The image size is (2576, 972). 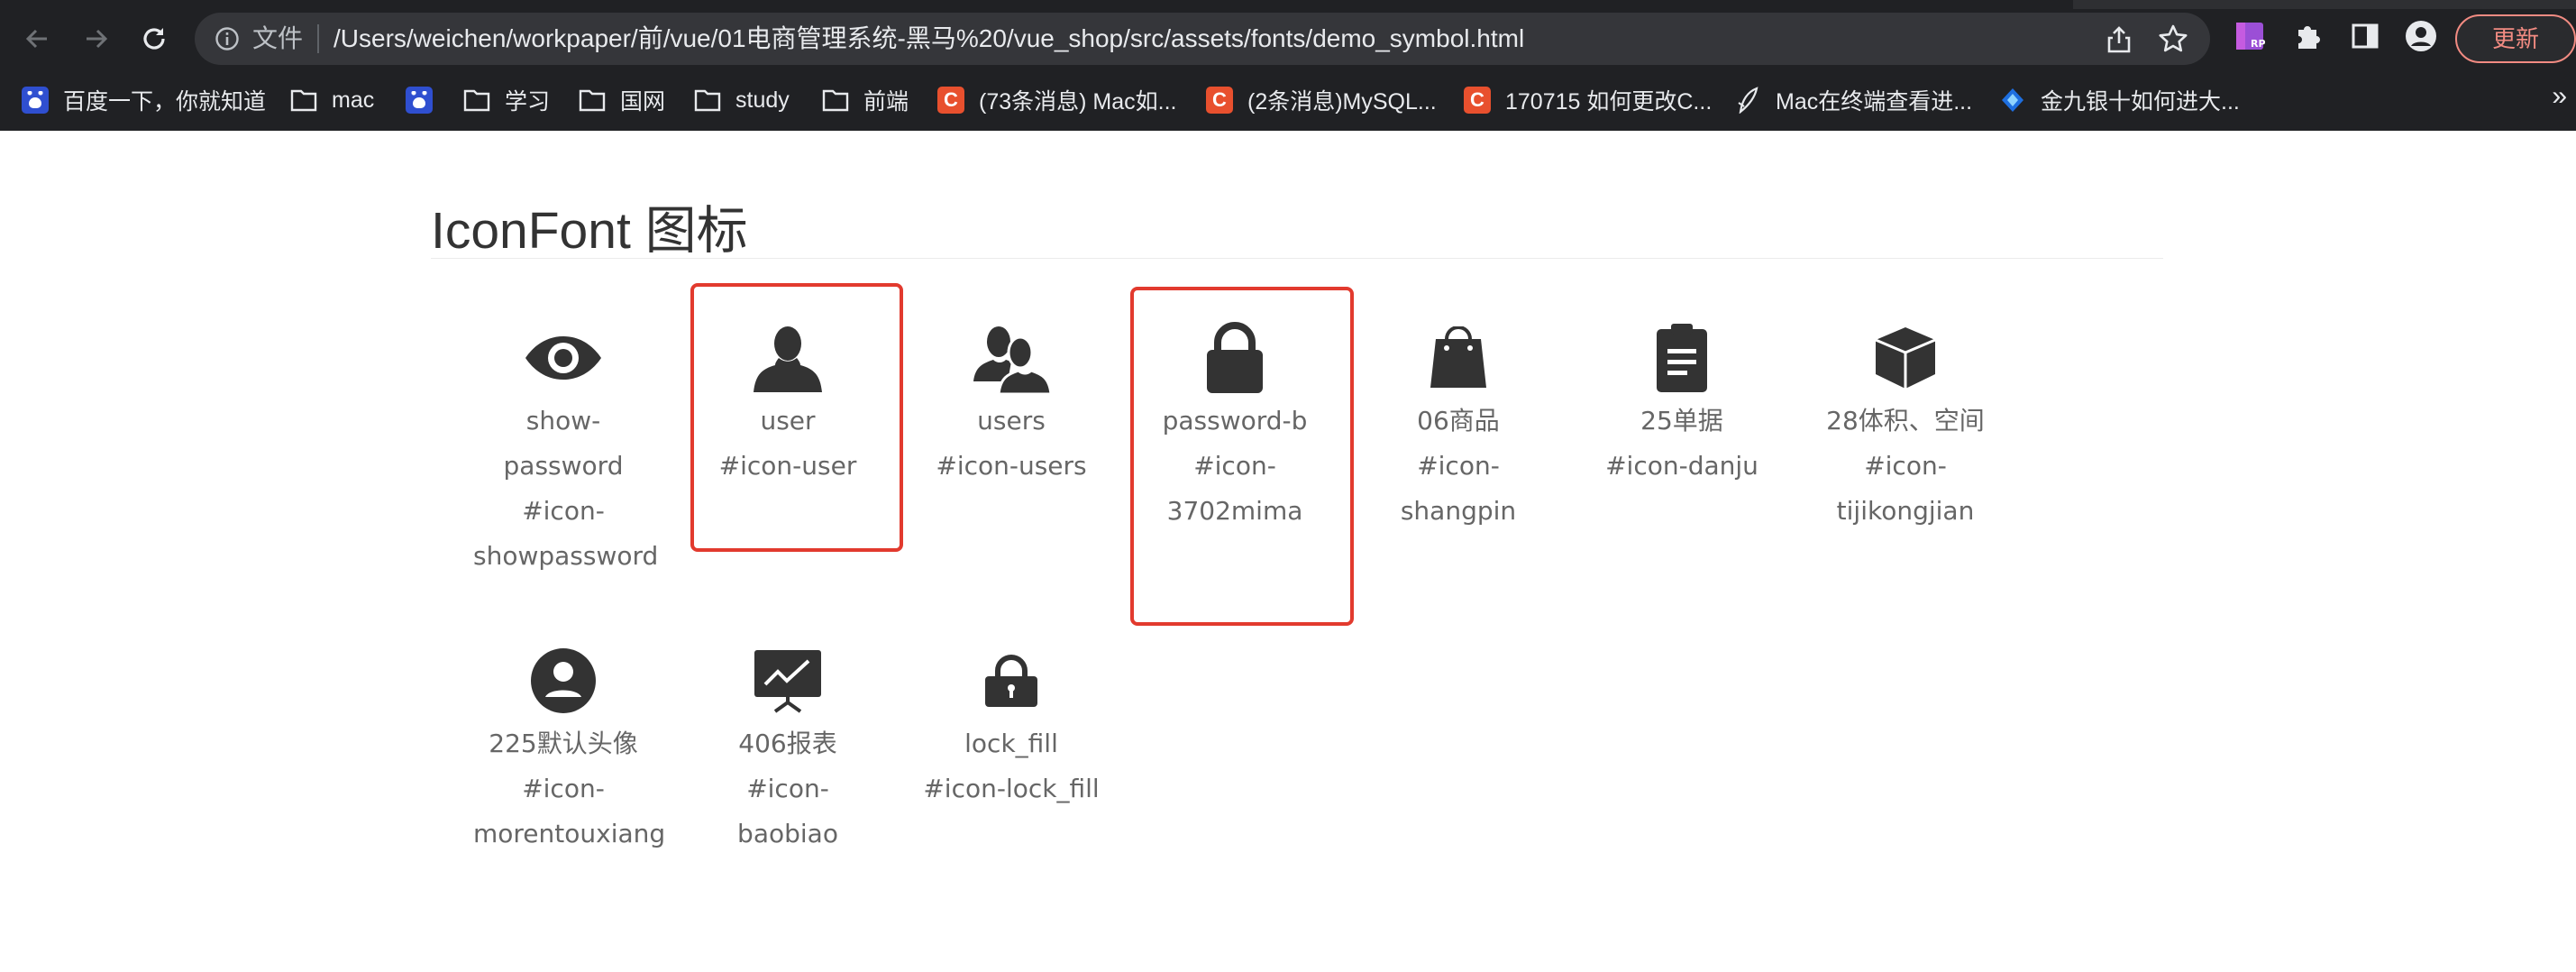 What do you see at coordinates (227, 38) in the screenshot?
I see `info-icon` at bounding box center [227, 38].